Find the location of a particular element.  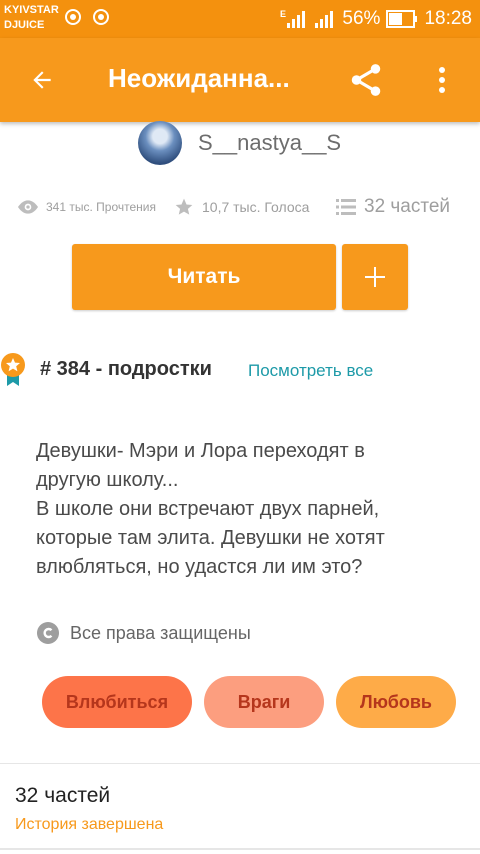

share-icon is located at coordinates (366, 80).